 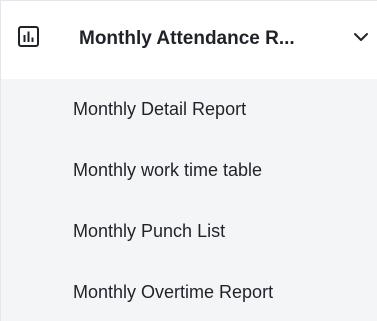 I want to click on submenu-item-label: Monthly Punch List, so click(x=149, y=231).